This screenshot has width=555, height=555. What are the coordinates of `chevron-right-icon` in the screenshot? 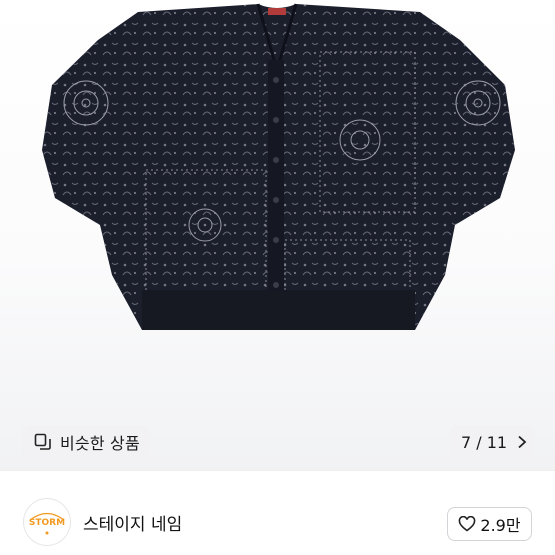 It's located at (522, 442).